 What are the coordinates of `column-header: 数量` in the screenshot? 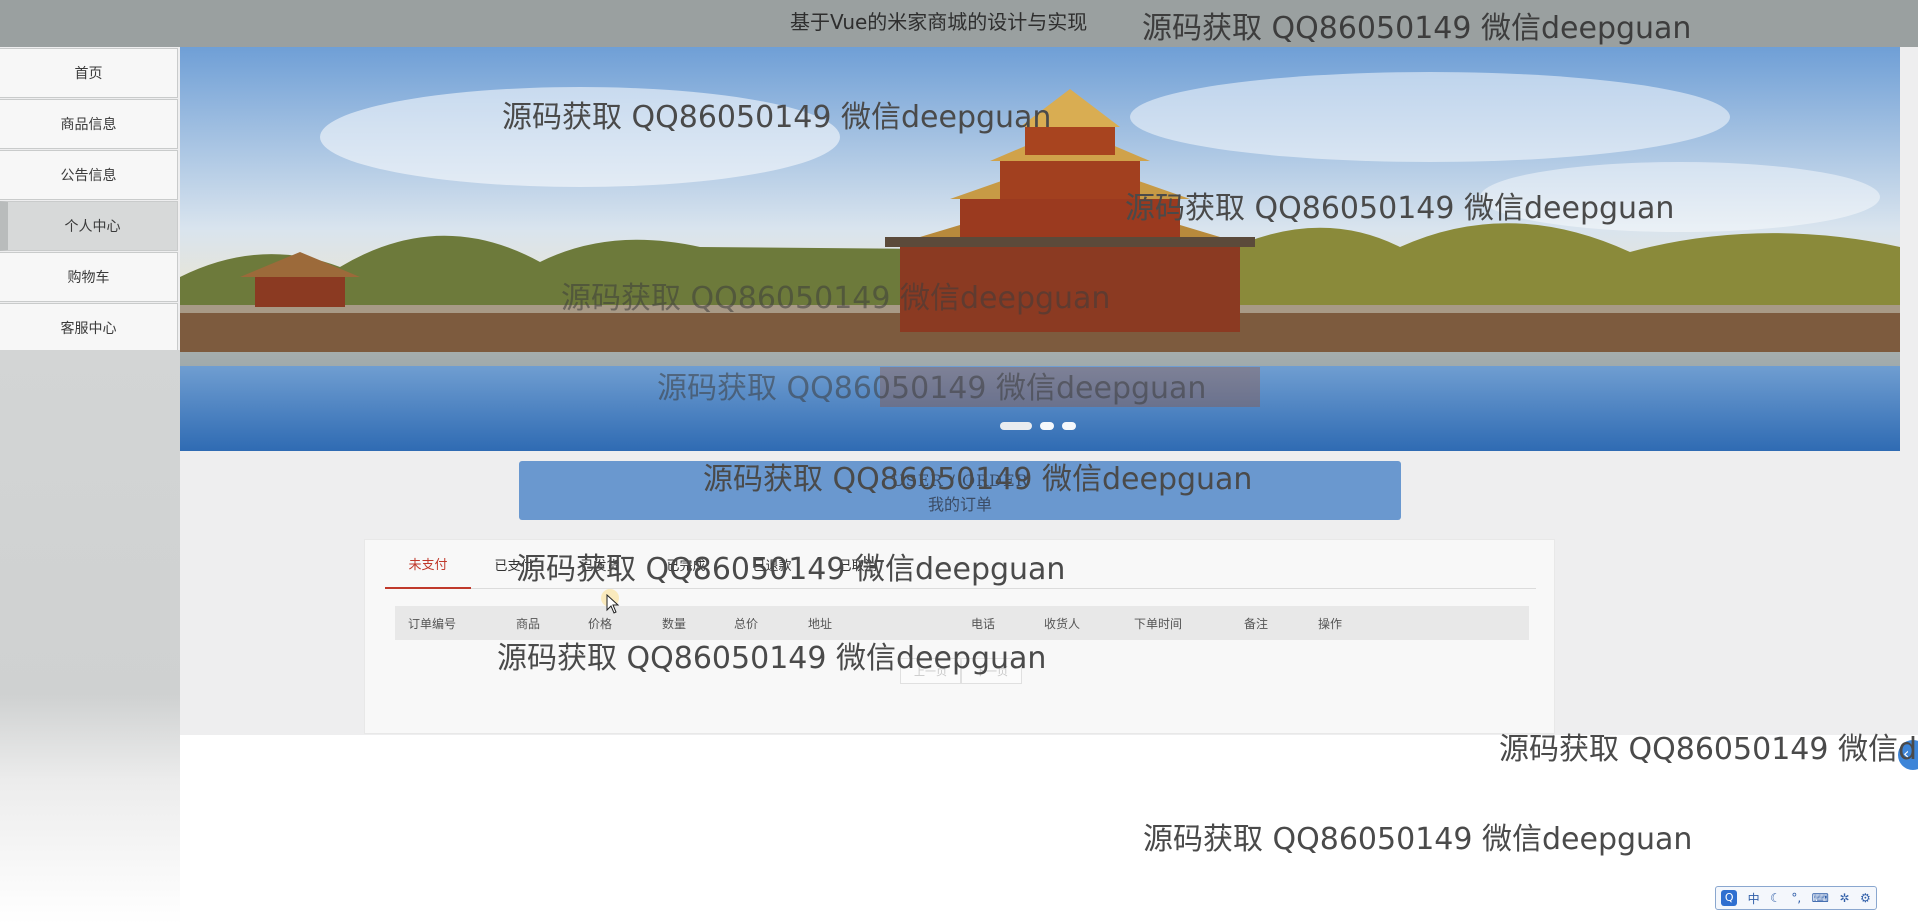 It's located at (674, 624).